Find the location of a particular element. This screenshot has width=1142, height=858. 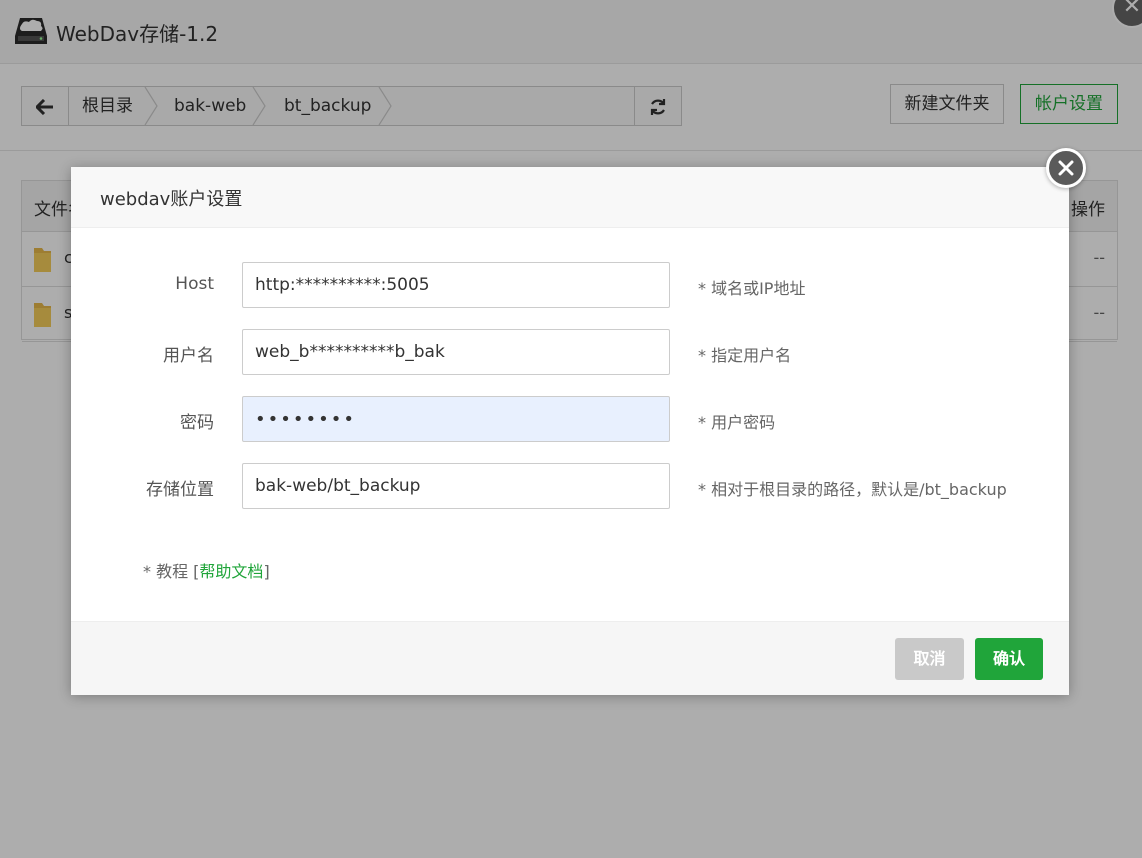

help-docs-link: 帮助文档 is located at coordinates (231, 571).